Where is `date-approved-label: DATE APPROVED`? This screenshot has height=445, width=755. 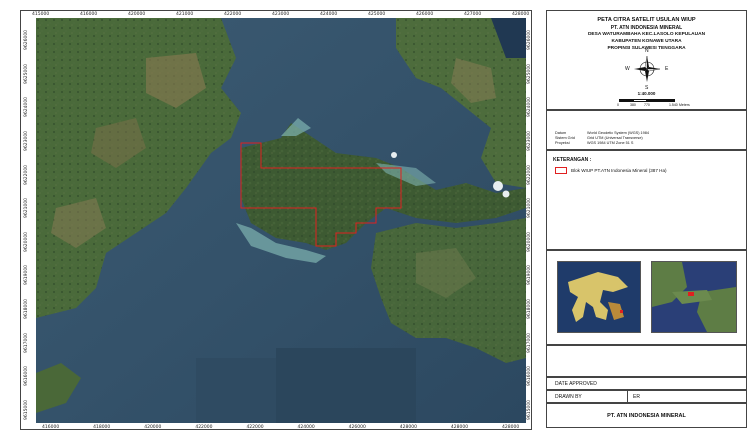
date-approved-label: DATE APPROVED is located at coordinates (576, 384).